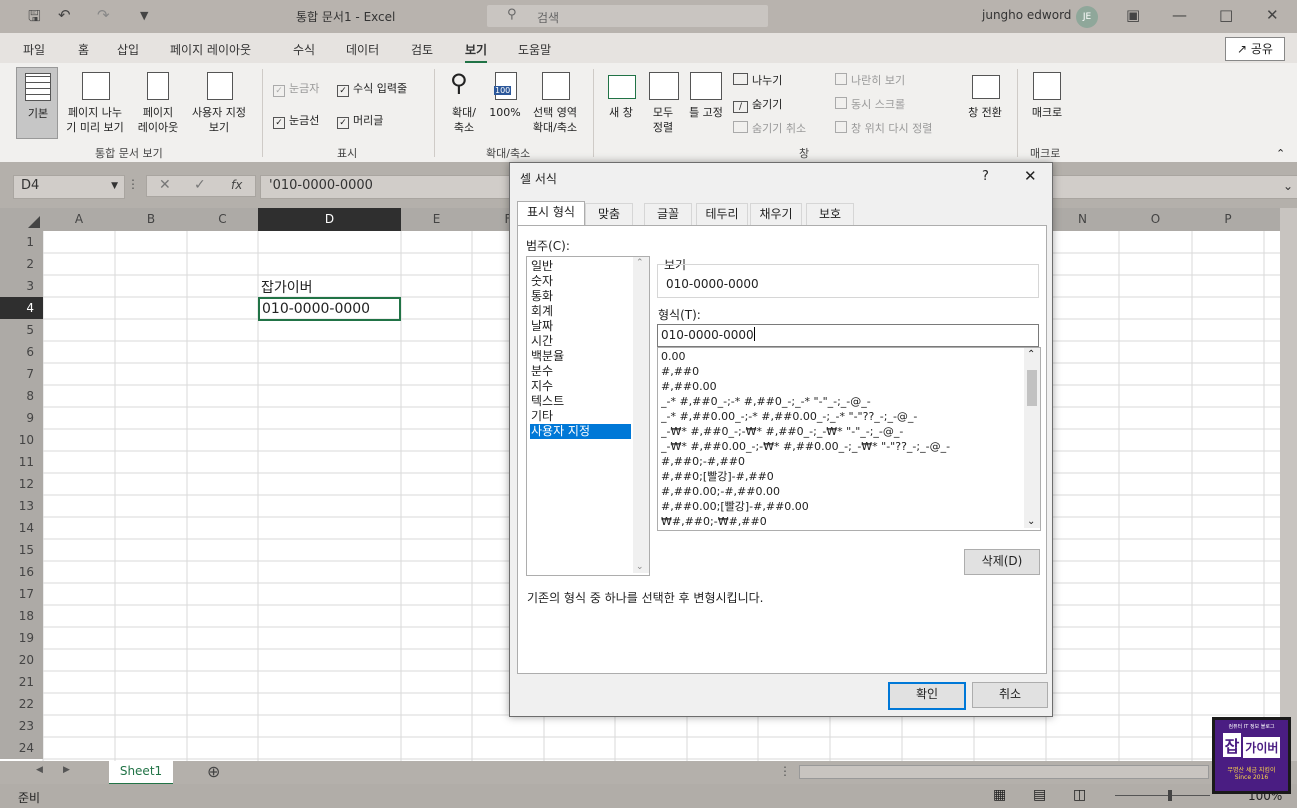  I want to click on sheet-tab-sheet1: Sheet1, so click(141, 773).